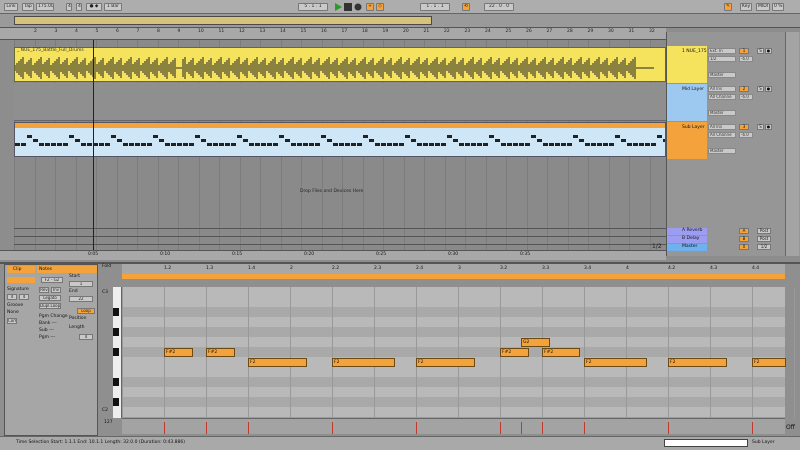  I want to click on return-name: B Delay, so click(690, 239).